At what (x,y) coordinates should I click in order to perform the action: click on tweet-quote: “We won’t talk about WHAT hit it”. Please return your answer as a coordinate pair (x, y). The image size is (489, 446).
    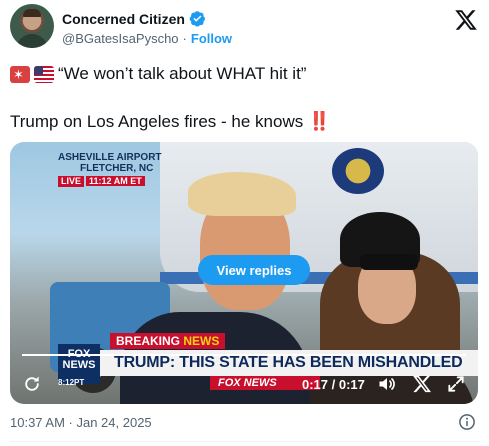
    Looking at the image, I should click on (182, 73).